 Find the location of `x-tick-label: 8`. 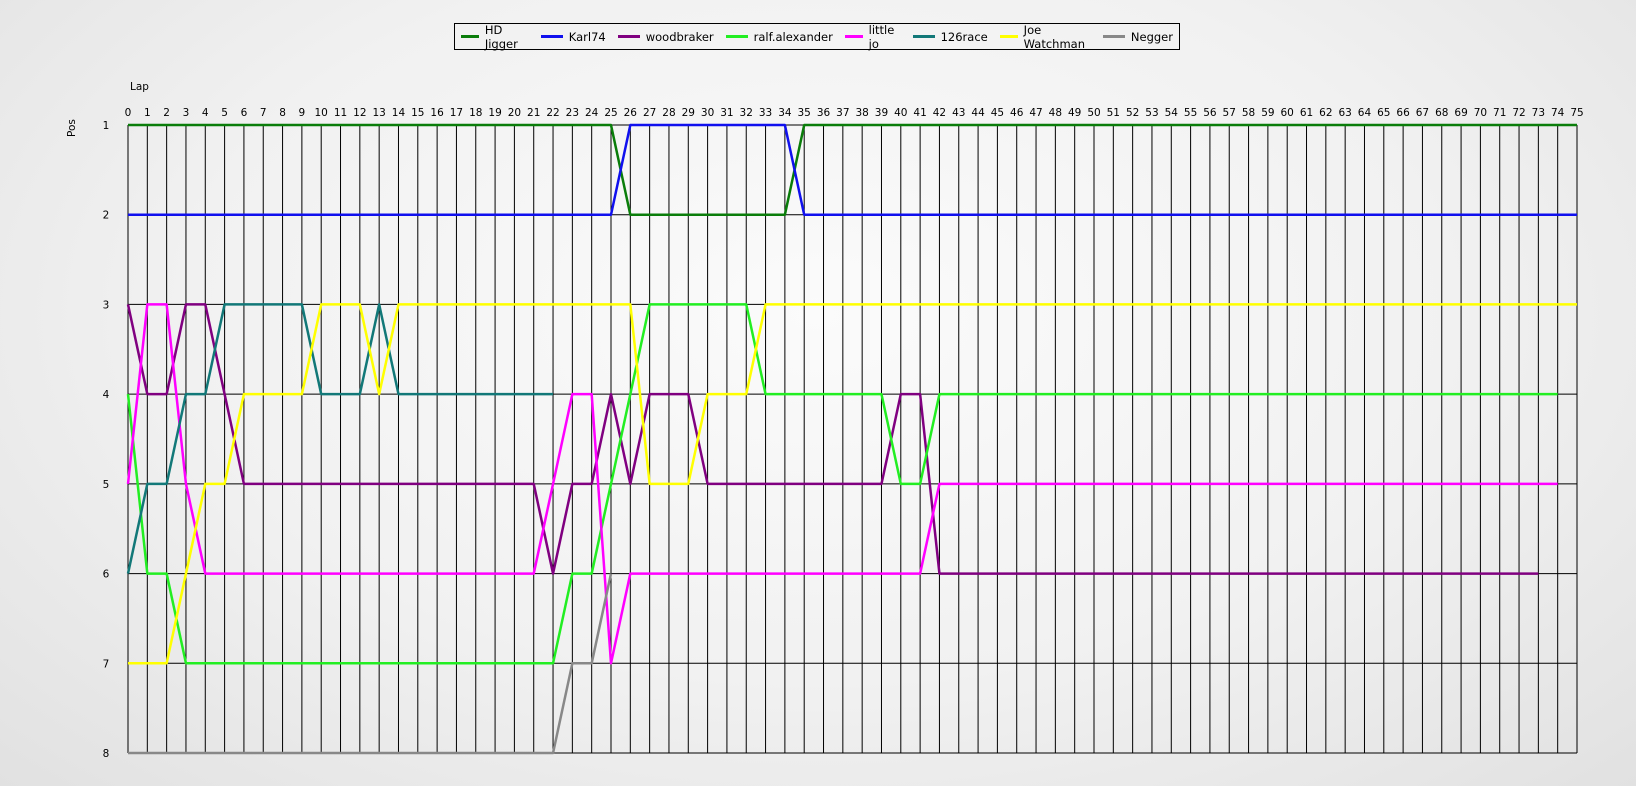

x-tick-label: 8 is located at coordinates (282, 113).